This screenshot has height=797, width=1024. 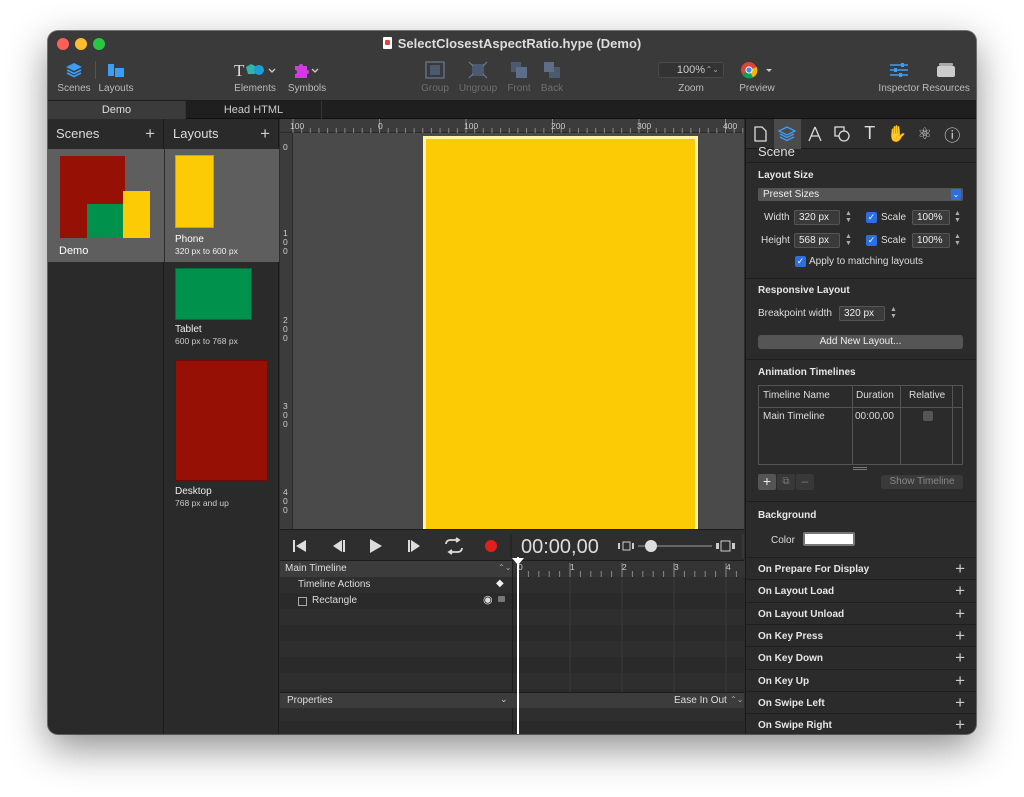 What do you see at coordinates (239, 70) in the screenshot?
I see `svg-text: T` at bounding box center [239, 70].